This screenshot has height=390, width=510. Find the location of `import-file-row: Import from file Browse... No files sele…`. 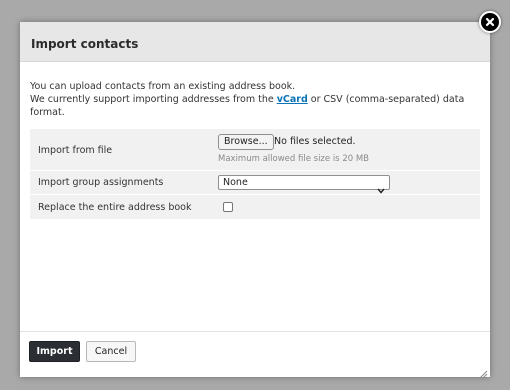

import-file-row: Import from file Browse... No files sele… is located at coordinates (255, 150).